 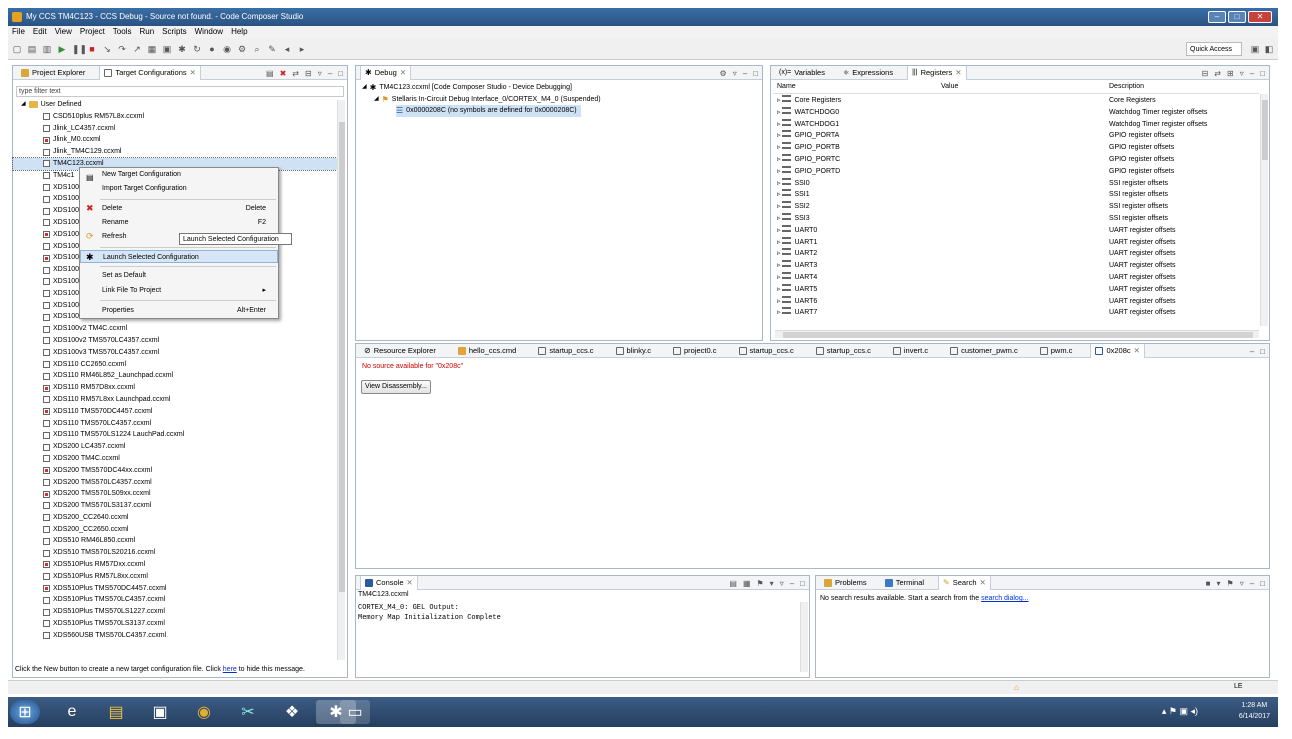 I want to click on minimize-button: –, so click(x=1217, y=17).